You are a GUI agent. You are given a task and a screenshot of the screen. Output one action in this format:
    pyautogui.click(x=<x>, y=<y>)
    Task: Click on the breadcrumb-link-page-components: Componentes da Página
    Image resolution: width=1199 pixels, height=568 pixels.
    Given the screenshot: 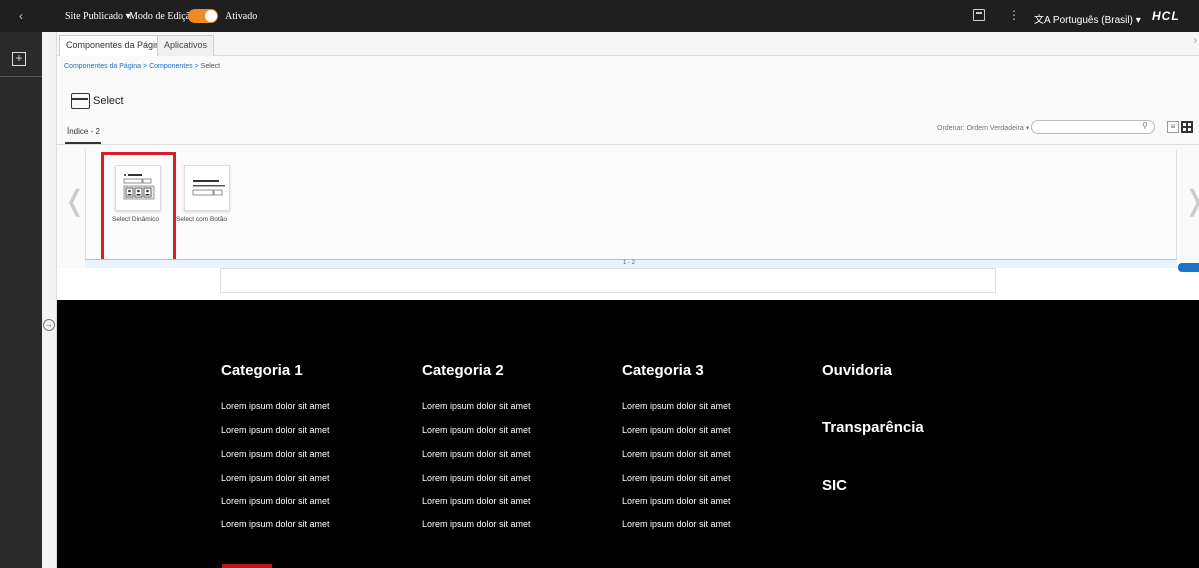 What is the action you would take?
    pyautogui.click(x=102, y=66)
    